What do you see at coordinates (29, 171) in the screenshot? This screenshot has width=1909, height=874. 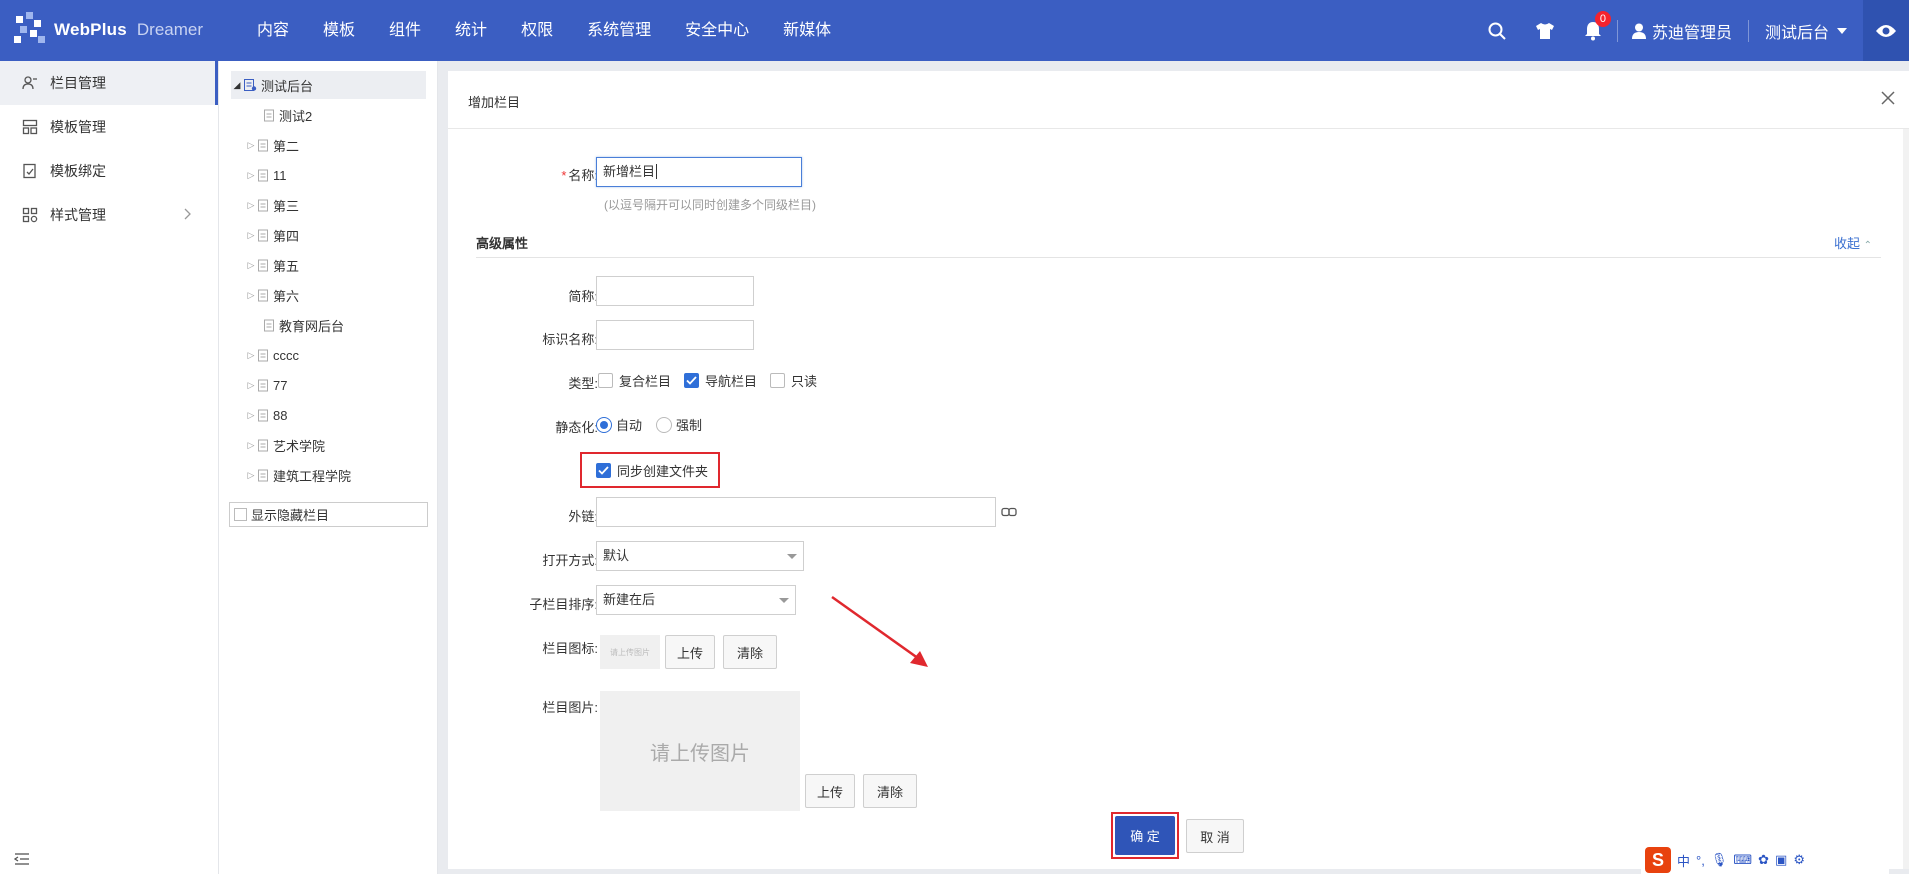 I see `template-bind-icon` at bounding box center [29, 171].